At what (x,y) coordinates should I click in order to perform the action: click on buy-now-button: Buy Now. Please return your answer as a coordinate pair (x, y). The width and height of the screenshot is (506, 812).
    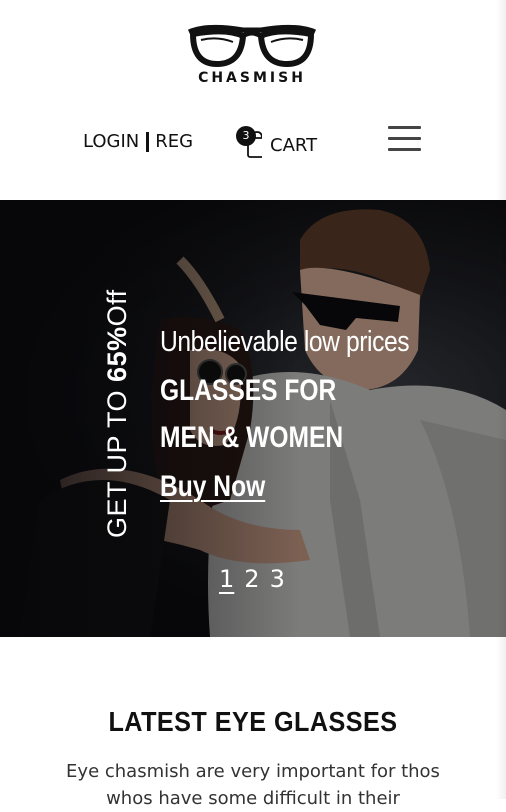
    Looking at the image, I should click on (212, 487).